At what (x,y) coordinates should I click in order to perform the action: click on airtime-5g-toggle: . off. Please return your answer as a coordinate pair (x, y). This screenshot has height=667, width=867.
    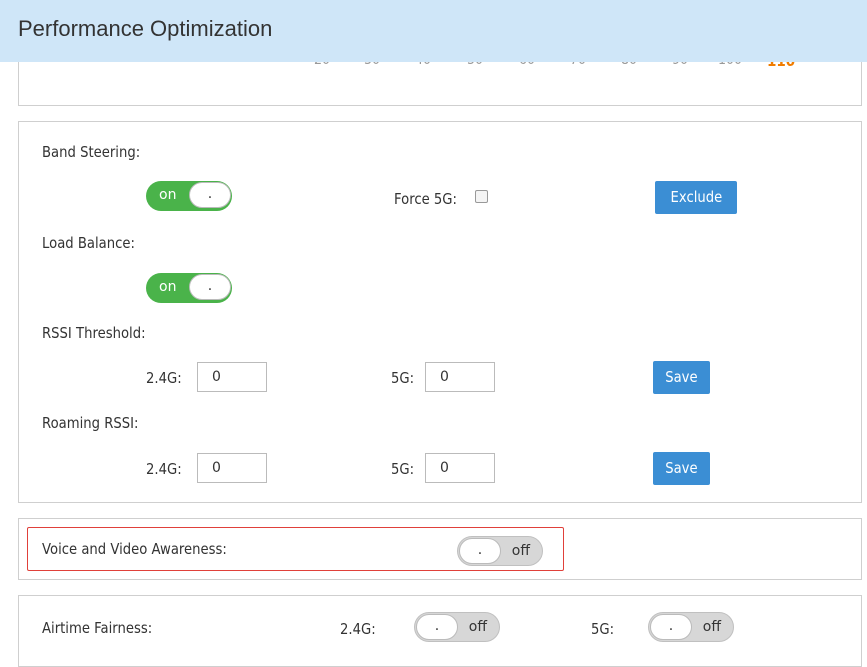
    Looking at the image, I should click on (691, 627).